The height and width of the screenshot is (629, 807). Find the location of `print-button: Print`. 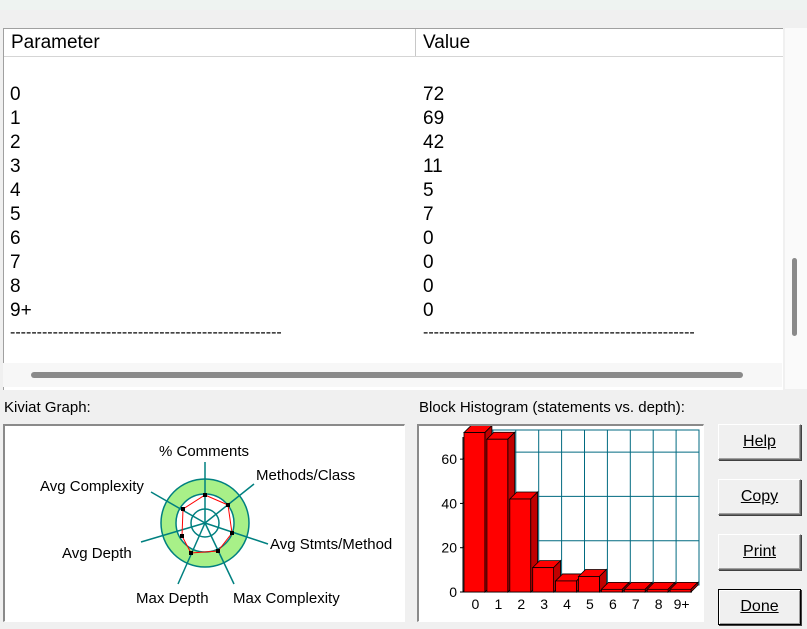

print-button: Print is located at coordinates (759, 552).